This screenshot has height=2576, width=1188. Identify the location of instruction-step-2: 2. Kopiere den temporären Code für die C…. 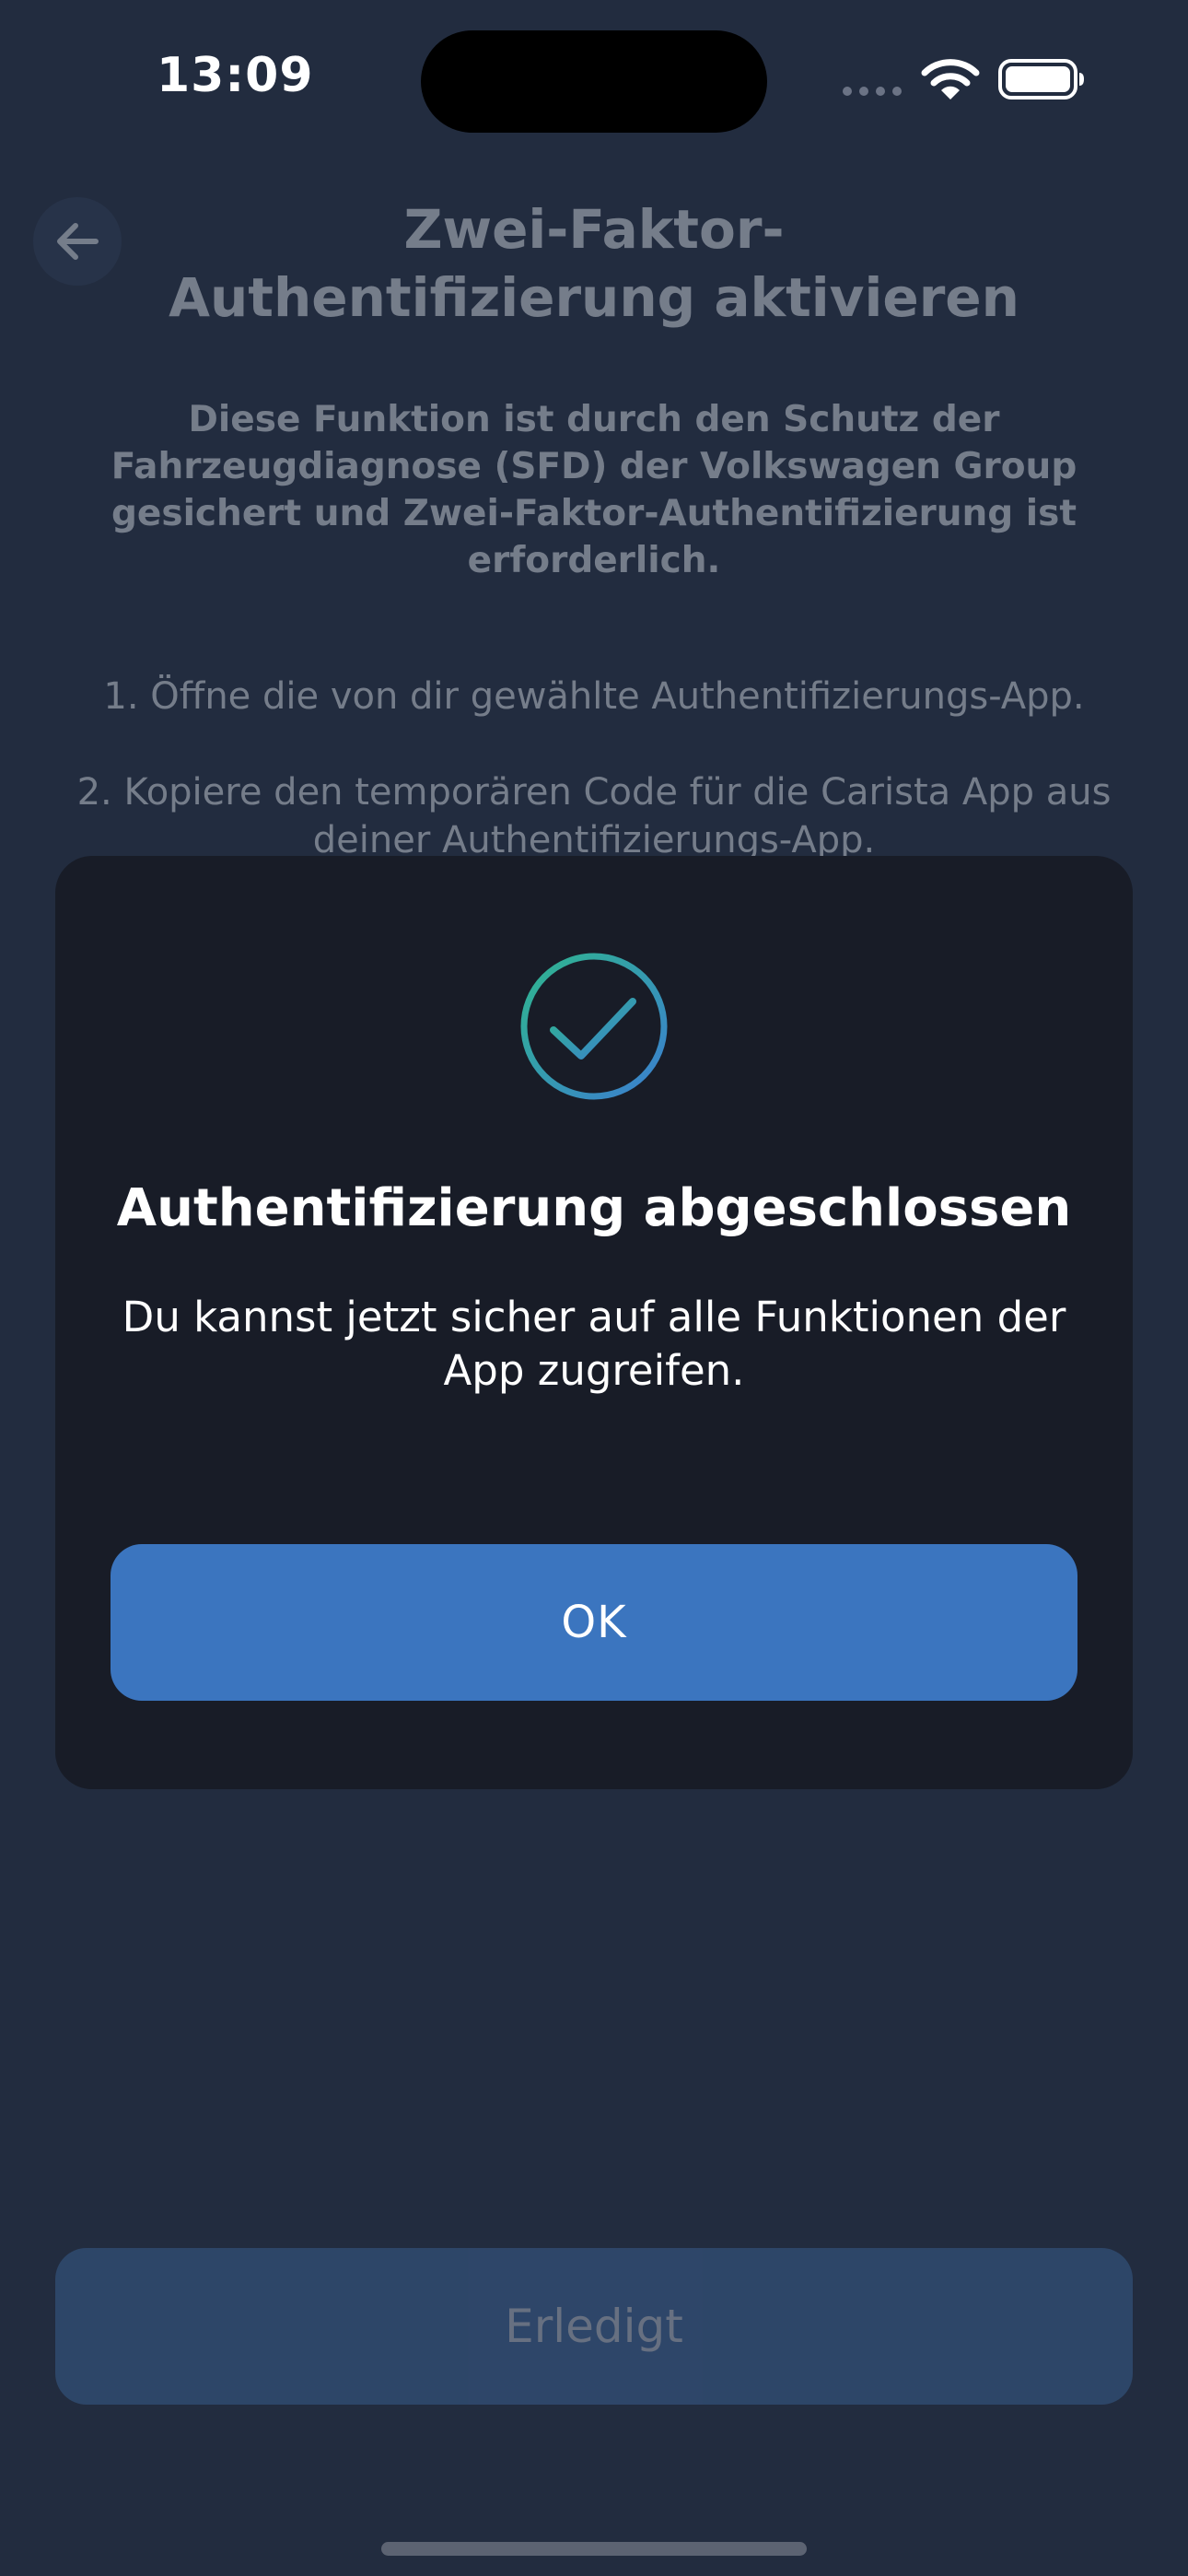
(594, 816).